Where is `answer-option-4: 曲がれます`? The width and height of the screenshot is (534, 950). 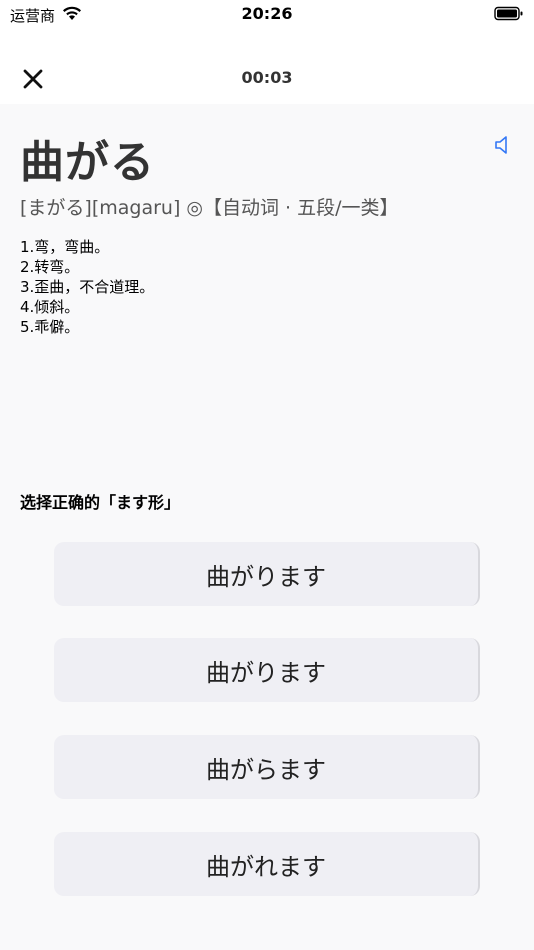 answer-option-4: 曲がれます is located at coordinates (267, 864).